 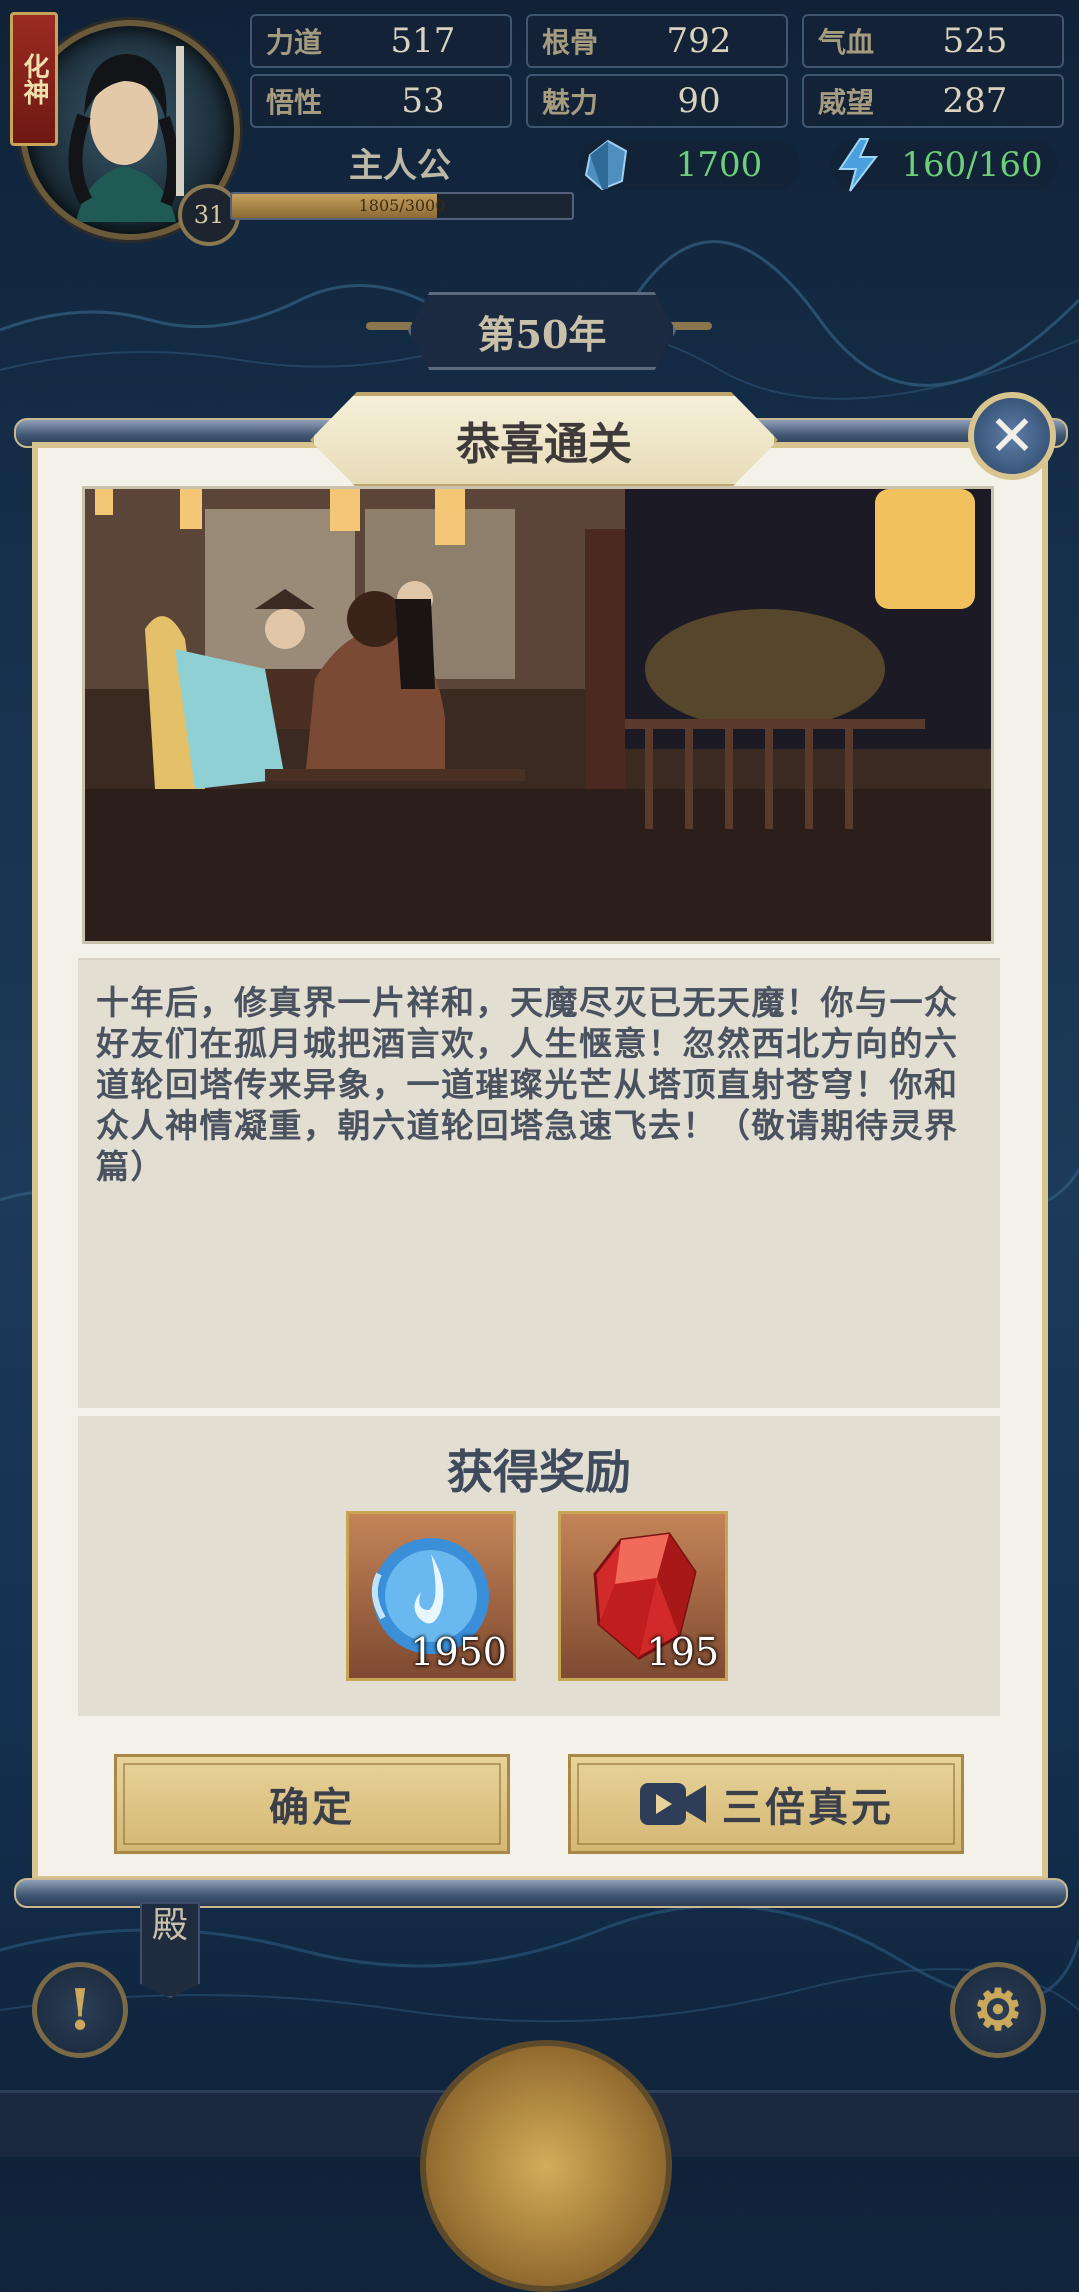 I want to click on reward-count: 195, so click(x=682, y=1652).